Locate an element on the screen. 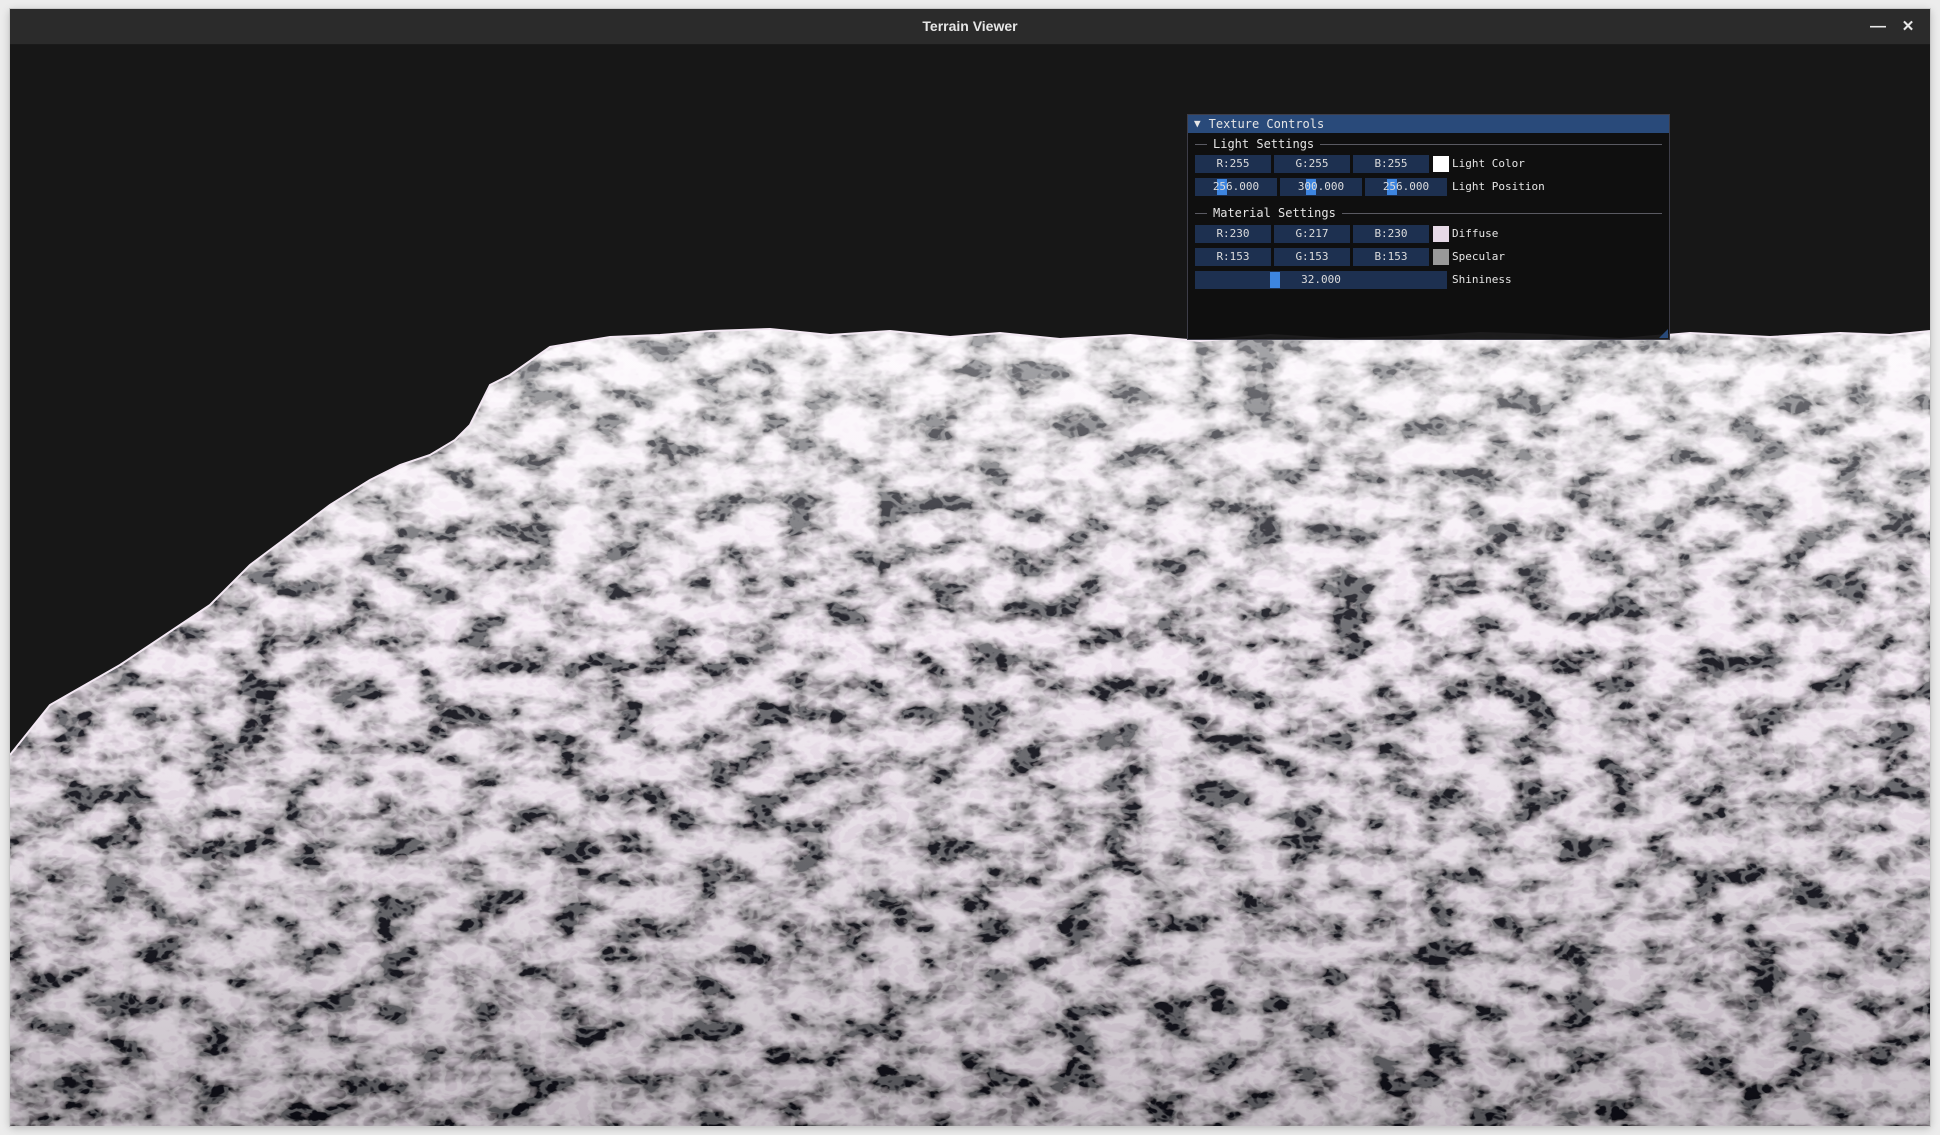  light-position-y-slider: 300.000 is located at coordinates (1321, 187).